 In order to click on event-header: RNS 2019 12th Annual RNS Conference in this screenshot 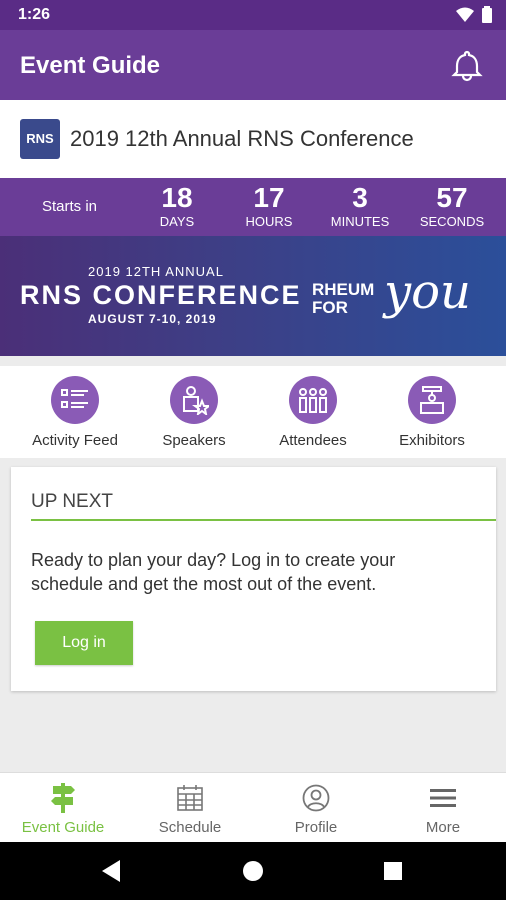, I will do `click(253, 139)`.